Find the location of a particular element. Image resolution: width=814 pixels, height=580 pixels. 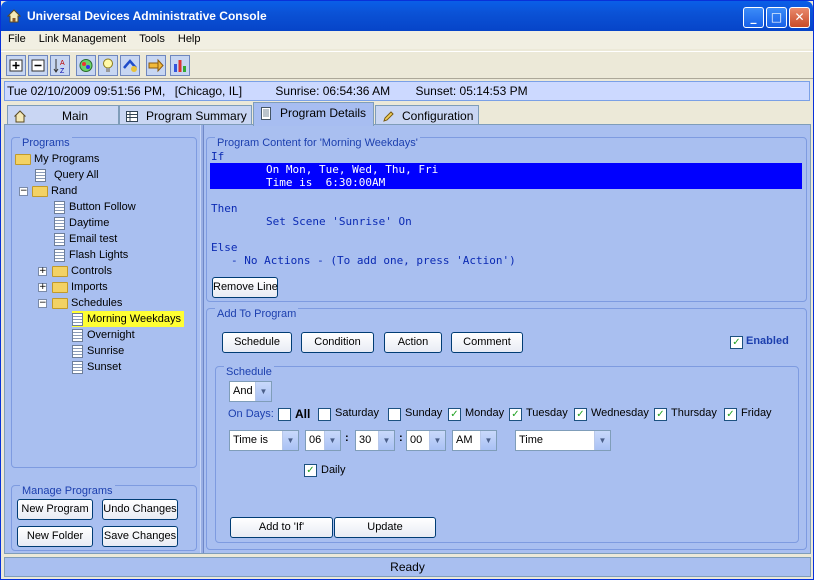

logic-select: And ▼ is located at coordinates (250, 391).